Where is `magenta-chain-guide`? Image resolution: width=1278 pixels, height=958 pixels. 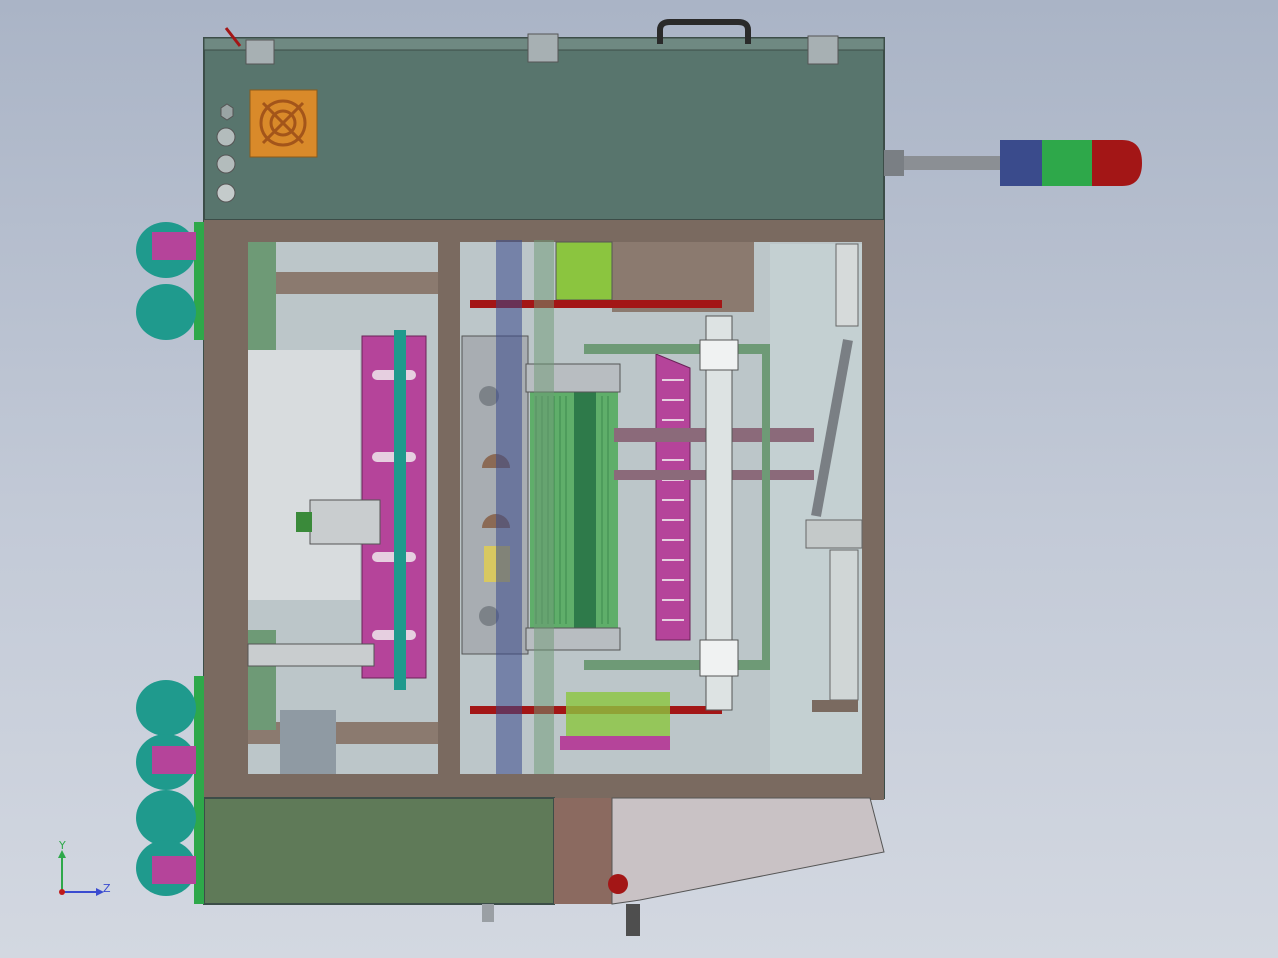 magenta-chain-guide is located at coordinates (673, 497).